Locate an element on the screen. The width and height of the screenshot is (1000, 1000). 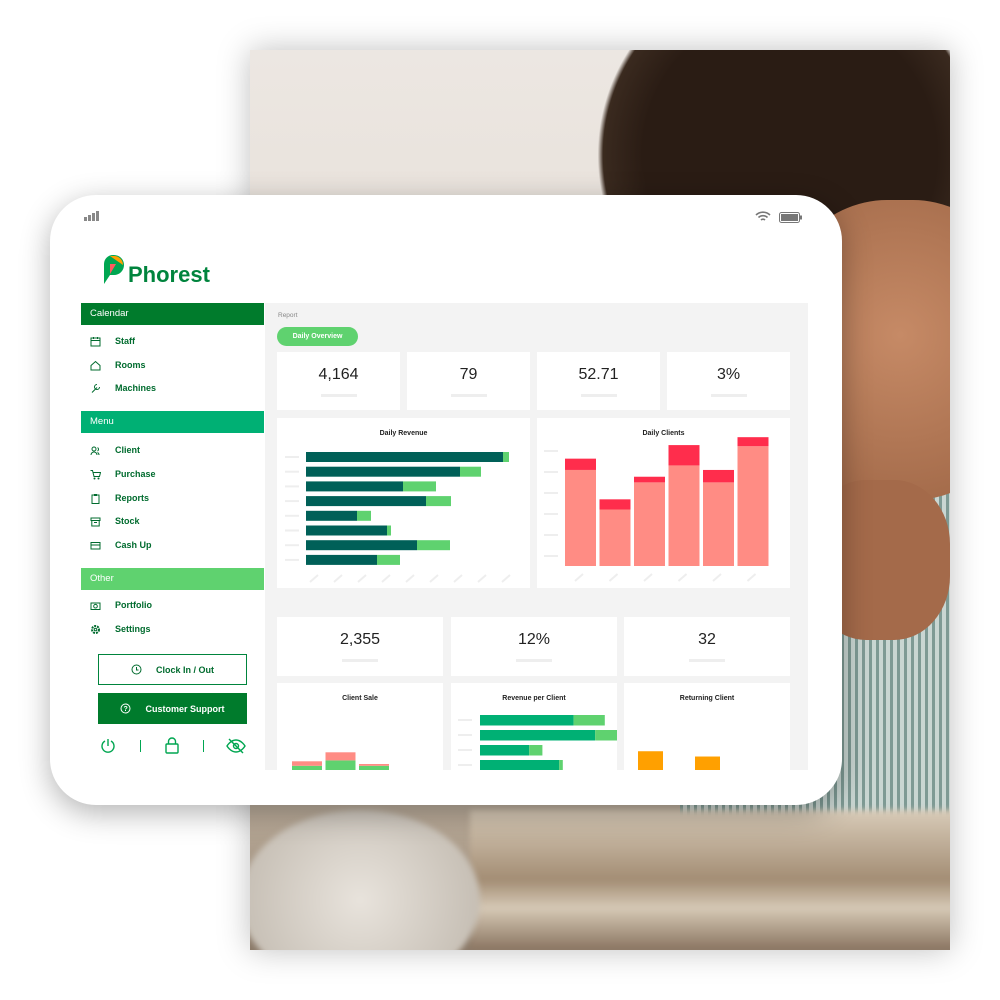
sidebar-item-rooms: Rooms is located at coordinates (118, 365).